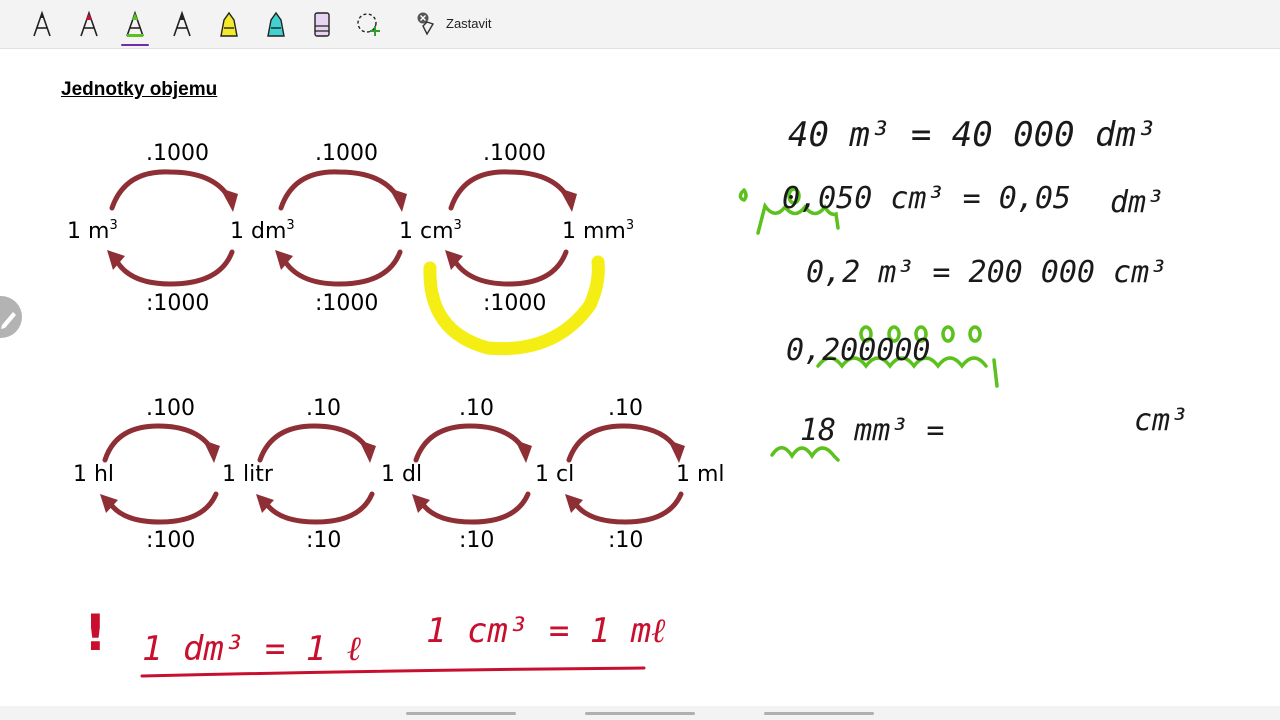 The image size is (1280, 720). I want to click on unit-label-dm3: 1 dm3, so click(262, 231).